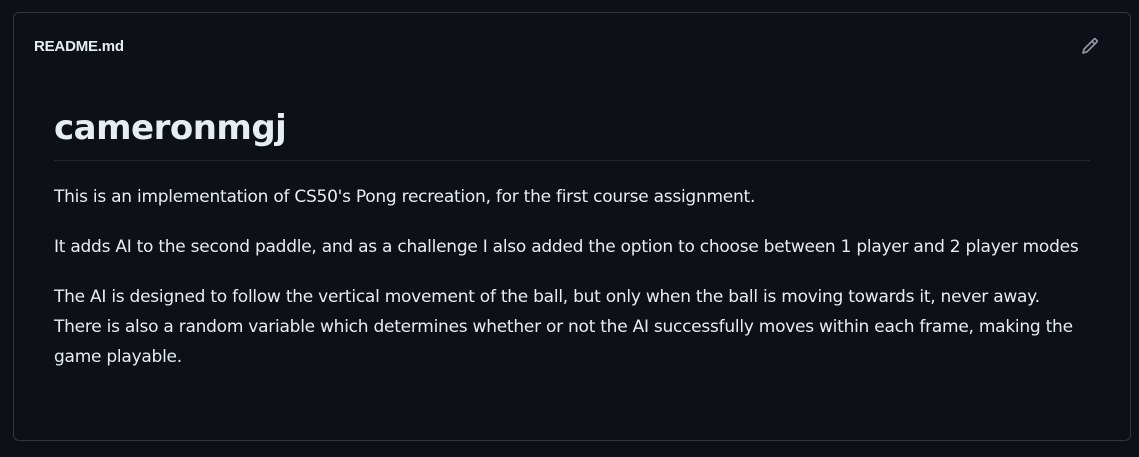 Image resolution: width=1139 pixels, height=457 pixels. Describe the element at coordinates (572, 133) in the screenshot. I see `readme-title: cameronmgj` at that location.